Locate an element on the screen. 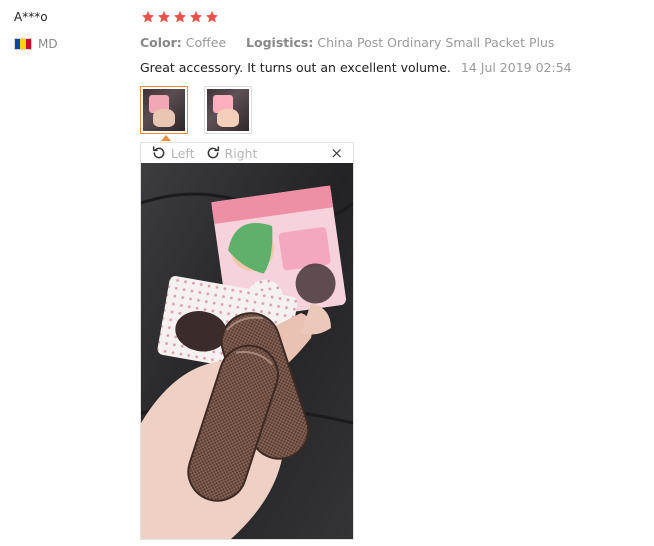 Image resolution: width=654 pixels, height=546 pixels. star-rating is located at coordinates (180, 17).